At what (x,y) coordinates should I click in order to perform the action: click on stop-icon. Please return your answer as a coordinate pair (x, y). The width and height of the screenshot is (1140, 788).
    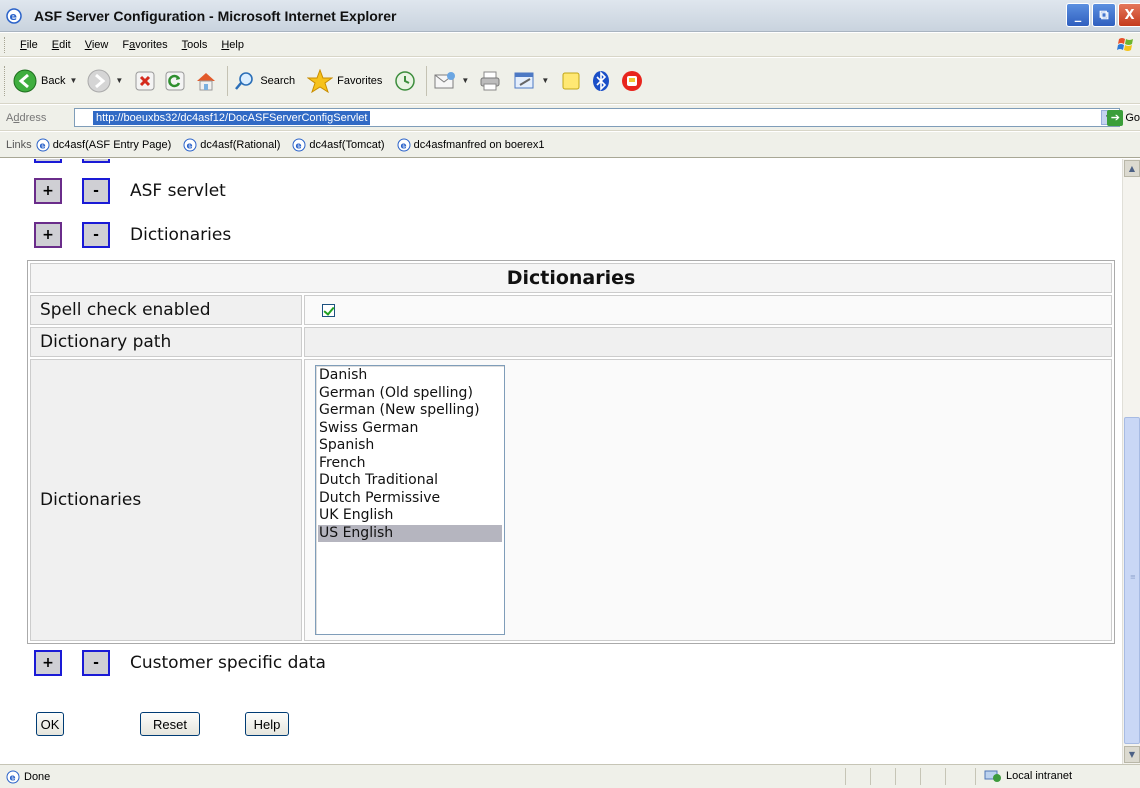
    Looking at the image, I should click on (145, 80).